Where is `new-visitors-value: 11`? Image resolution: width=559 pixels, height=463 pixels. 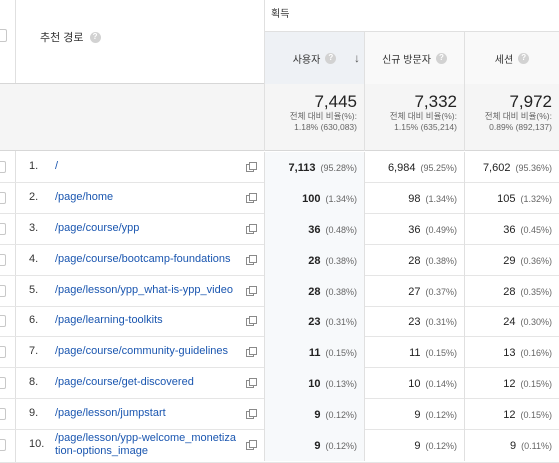
new-visitors-value: 11 is located at coordinates (415, 352).